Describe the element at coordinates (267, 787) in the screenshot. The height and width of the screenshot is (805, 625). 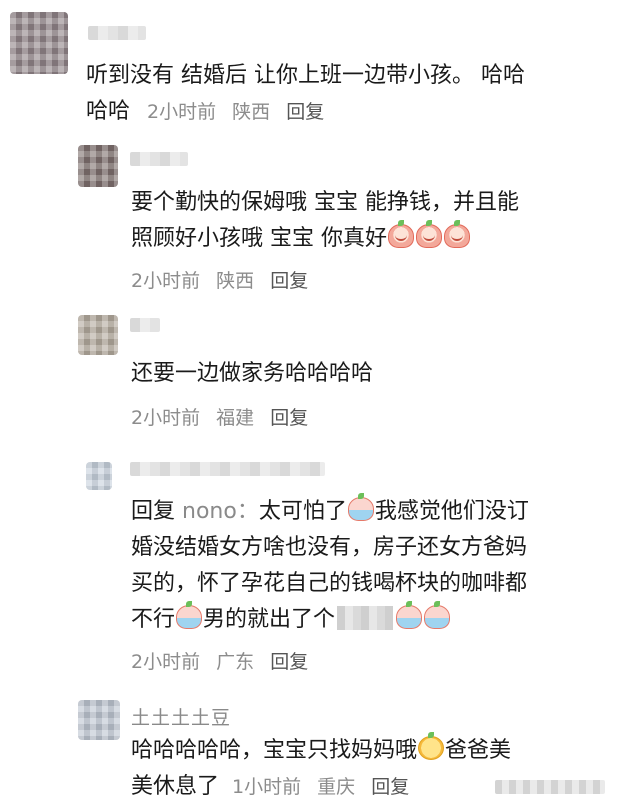
I see `comment-time: 1小时前` at that location.